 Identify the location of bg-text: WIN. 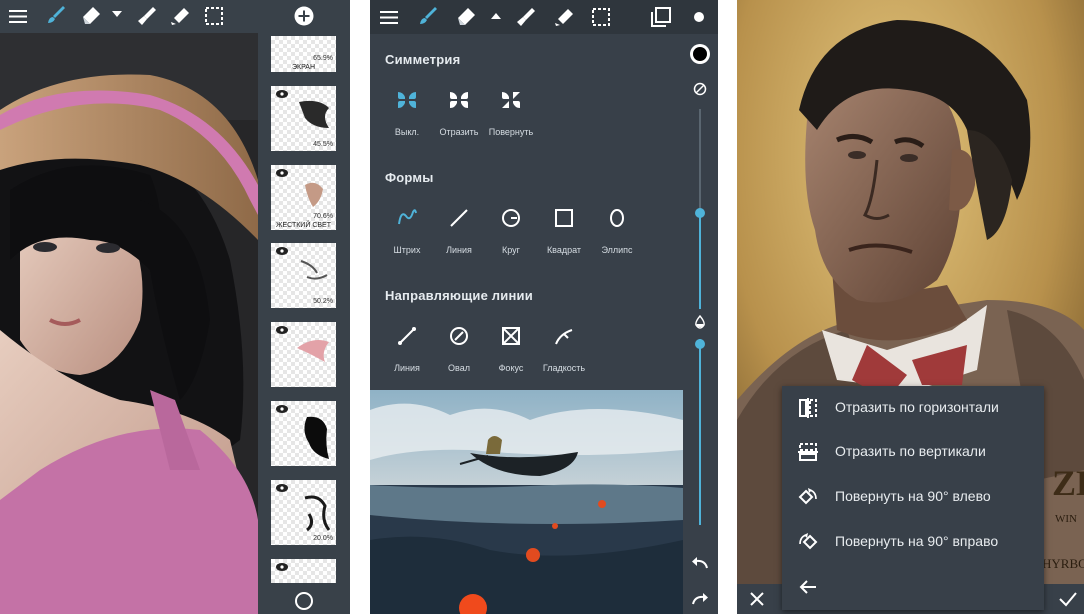
(1066, 519).